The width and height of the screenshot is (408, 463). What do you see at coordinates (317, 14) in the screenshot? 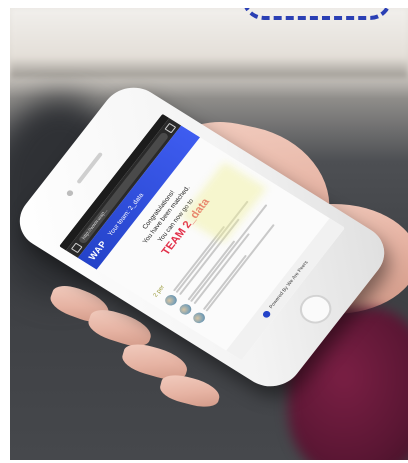
I see `logo-arc-fragment` at bounding box center [317, 14].